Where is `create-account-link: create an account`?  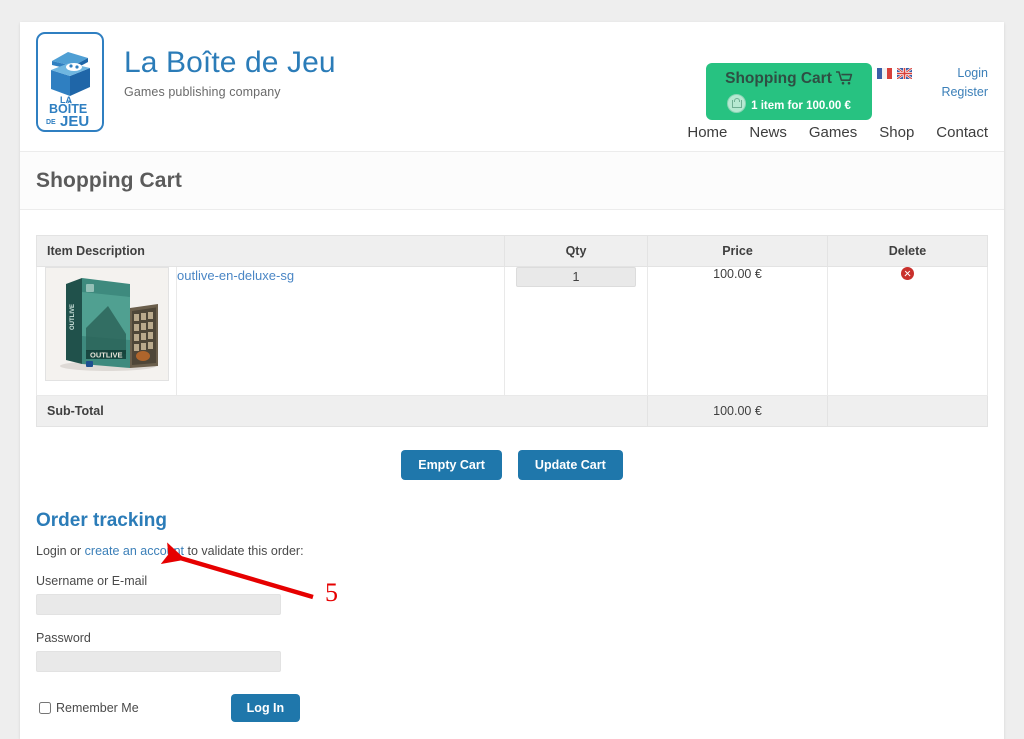
create-account-link: create an account is located at coordinates (134, 551).